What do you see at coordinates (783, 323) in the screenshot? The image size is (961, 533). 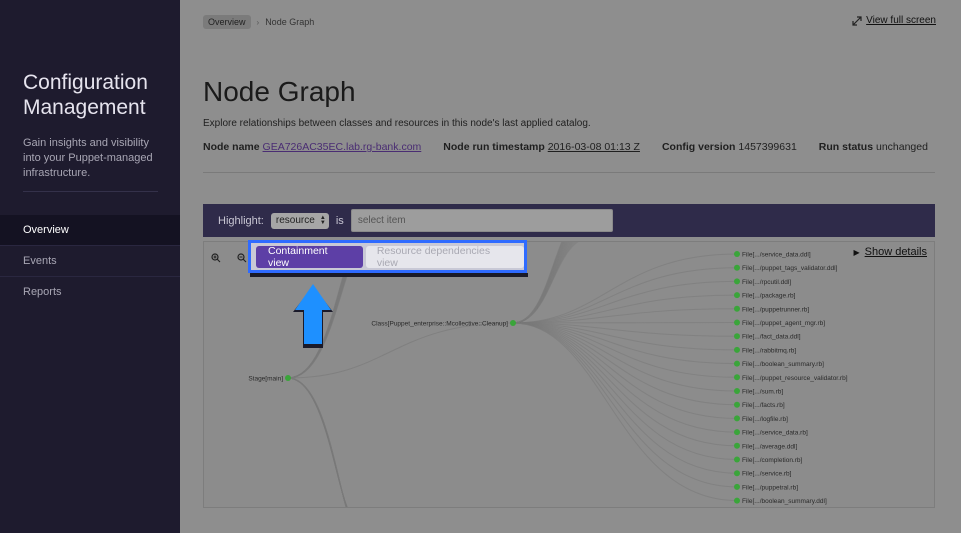 I see `file-node-label: File[.../puppet_agent_mgr.rb]` at bounding box center [783, 323].